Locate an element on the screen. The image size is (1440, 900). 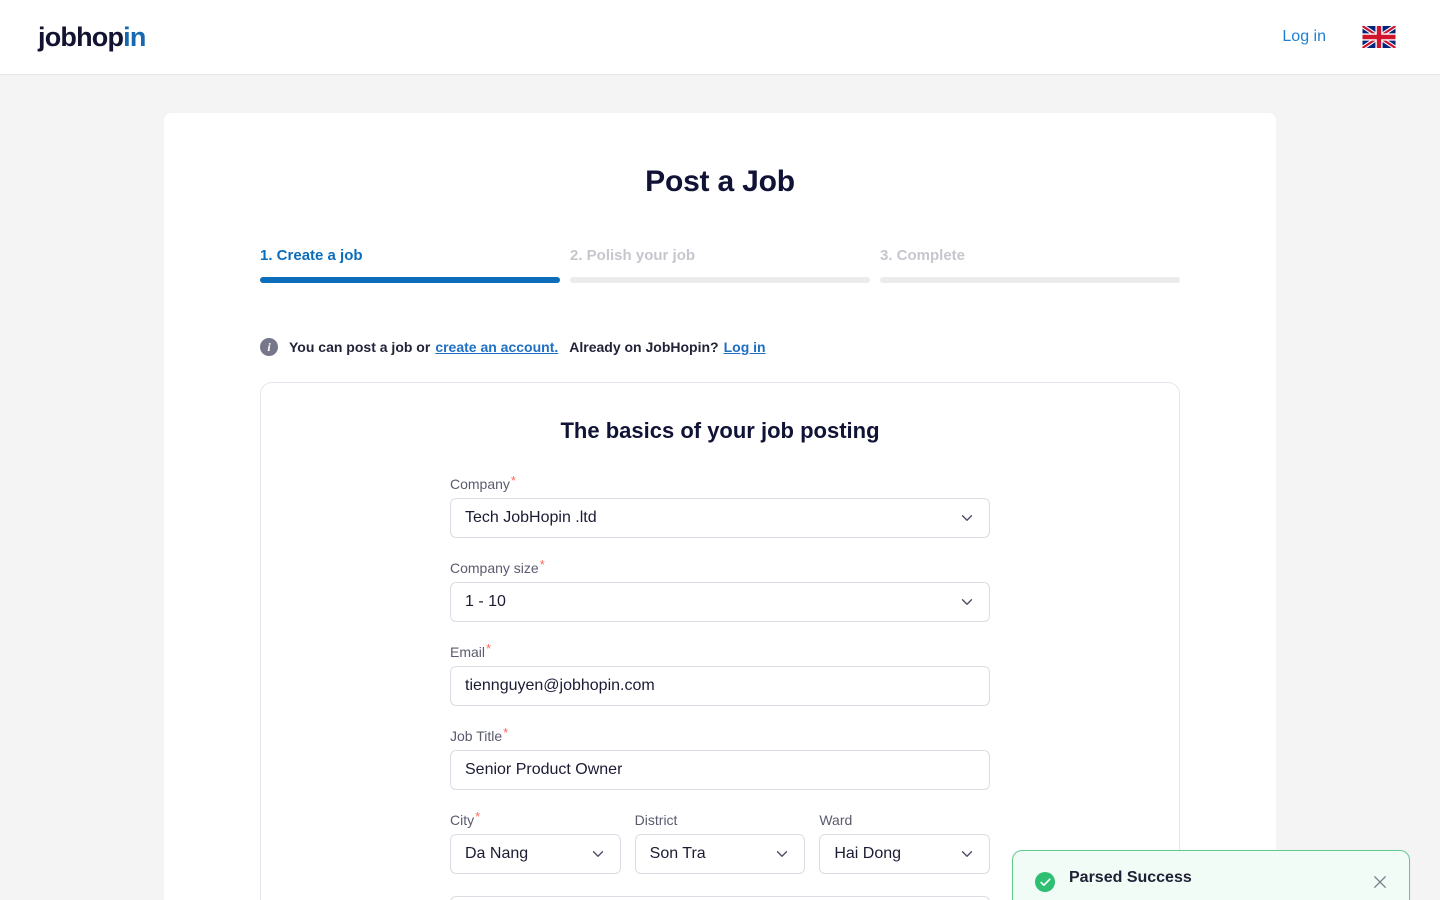
company-size-label: Company size* is located at coordinates (497, 566).